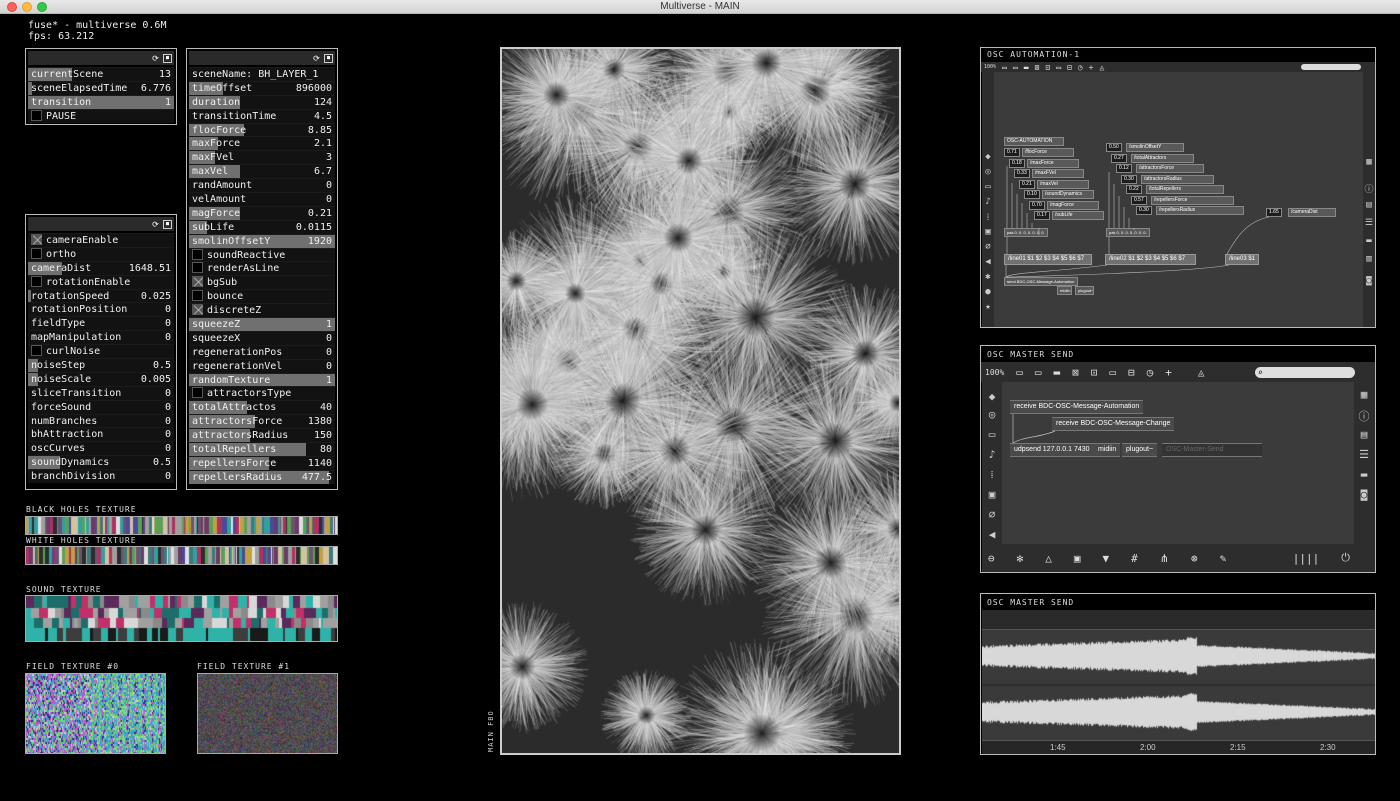  I want to click on search-input: ⌕, so click(1305, 372).